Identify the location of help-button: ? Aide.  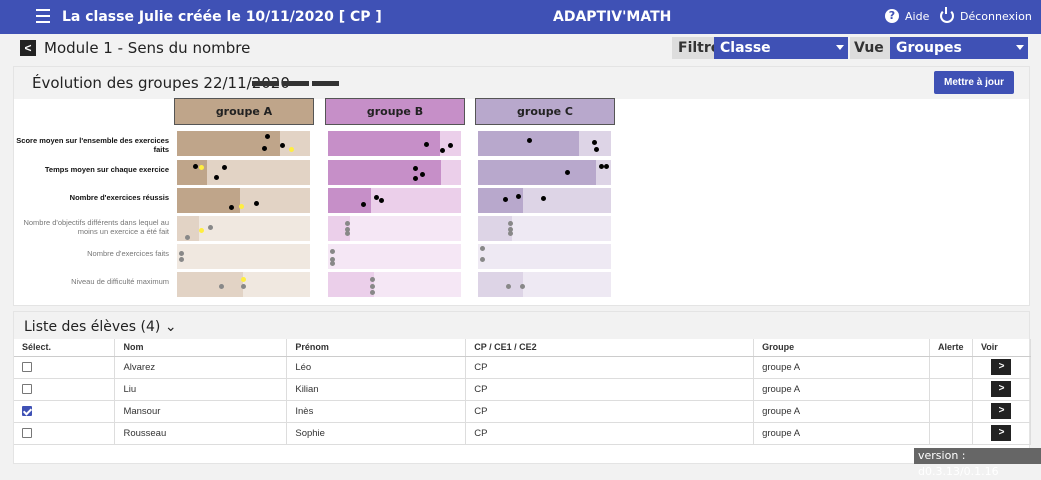
(907, 16).